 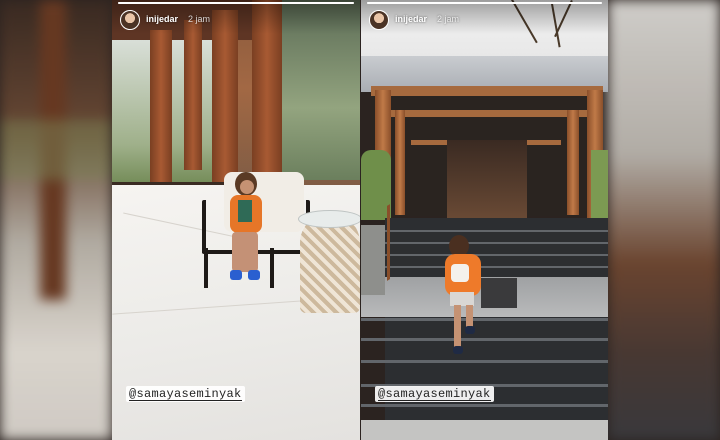 What do you see at coordinates (460, 273) in the screenshot?
I see `child-backpack` at bounding box center [460, 273].